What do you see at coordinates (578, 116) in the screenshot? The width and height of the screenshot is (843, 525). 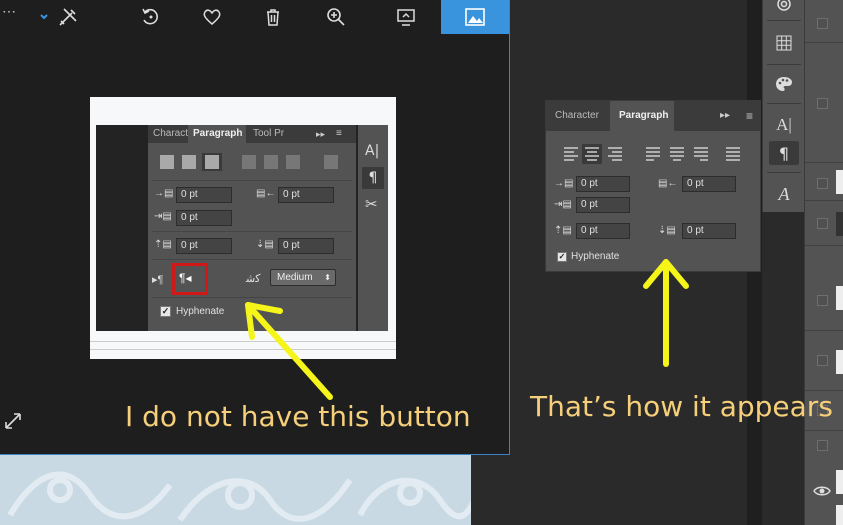 I see `tab-character: Character` at bounding box center [578, 116].